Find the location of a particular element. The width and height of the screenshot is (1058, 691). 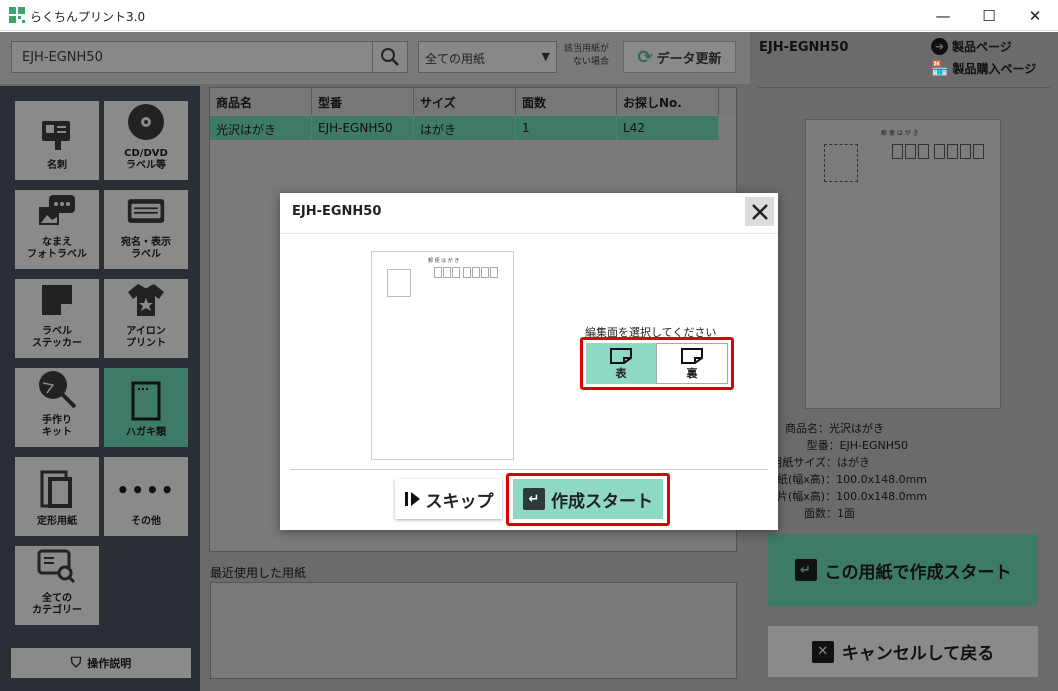

start-with-paper-button: ↵ この用紙で作成スタート is located at coordinates (903, 570).